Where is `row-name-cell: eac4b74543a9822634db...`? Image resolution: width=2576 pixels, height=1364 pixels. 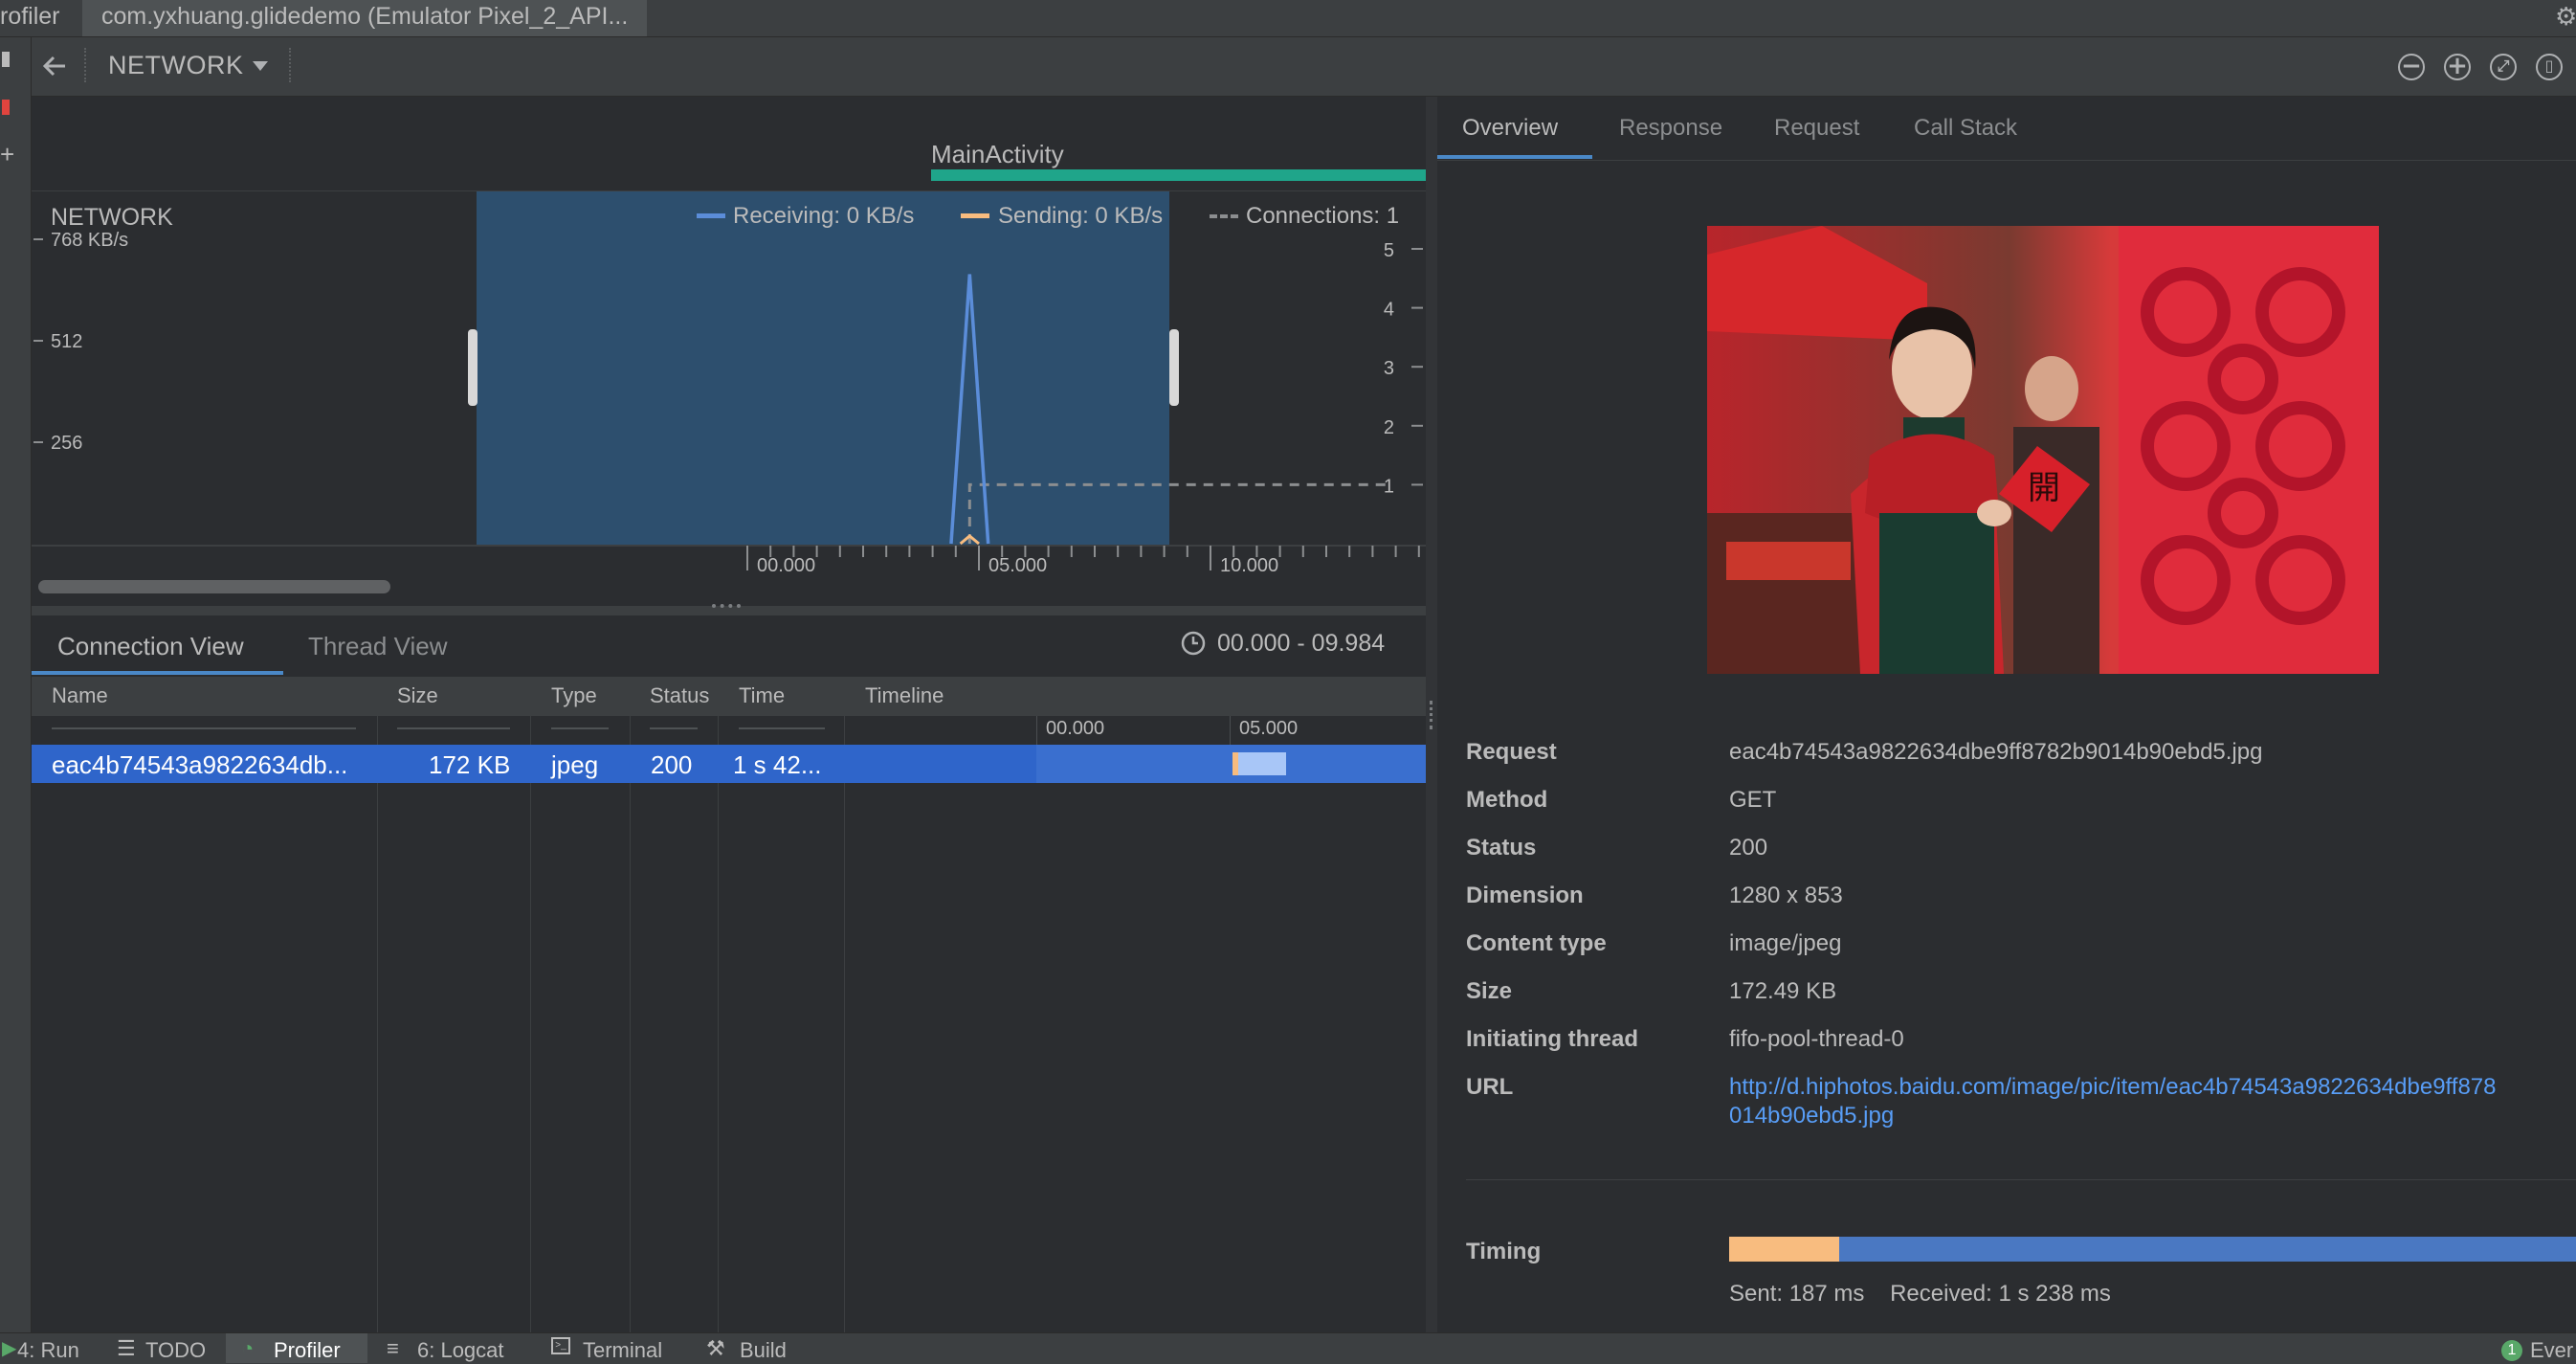
row-name-cell: eac4b74543a9822634db... is located at coordinates (200, 764).